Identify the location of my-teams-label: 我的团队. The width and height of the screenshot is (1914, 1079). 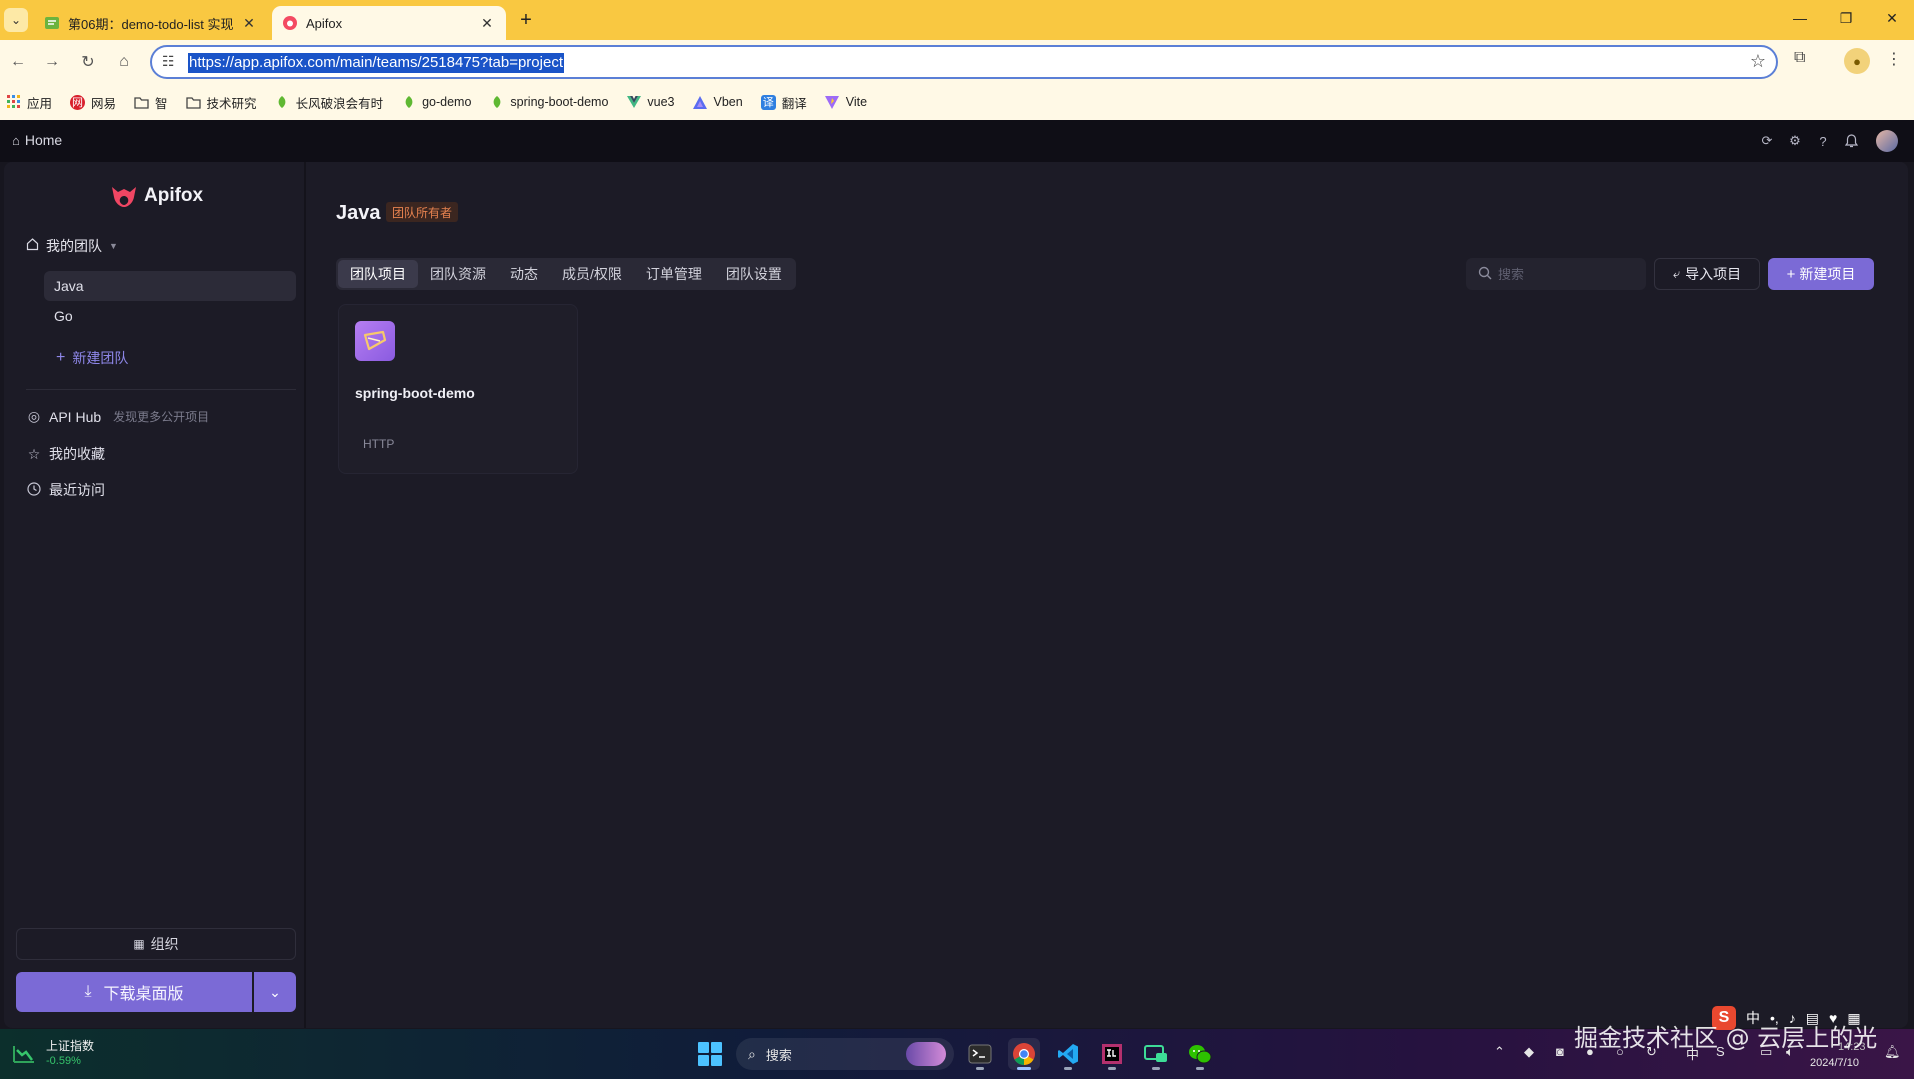
(74, 246).